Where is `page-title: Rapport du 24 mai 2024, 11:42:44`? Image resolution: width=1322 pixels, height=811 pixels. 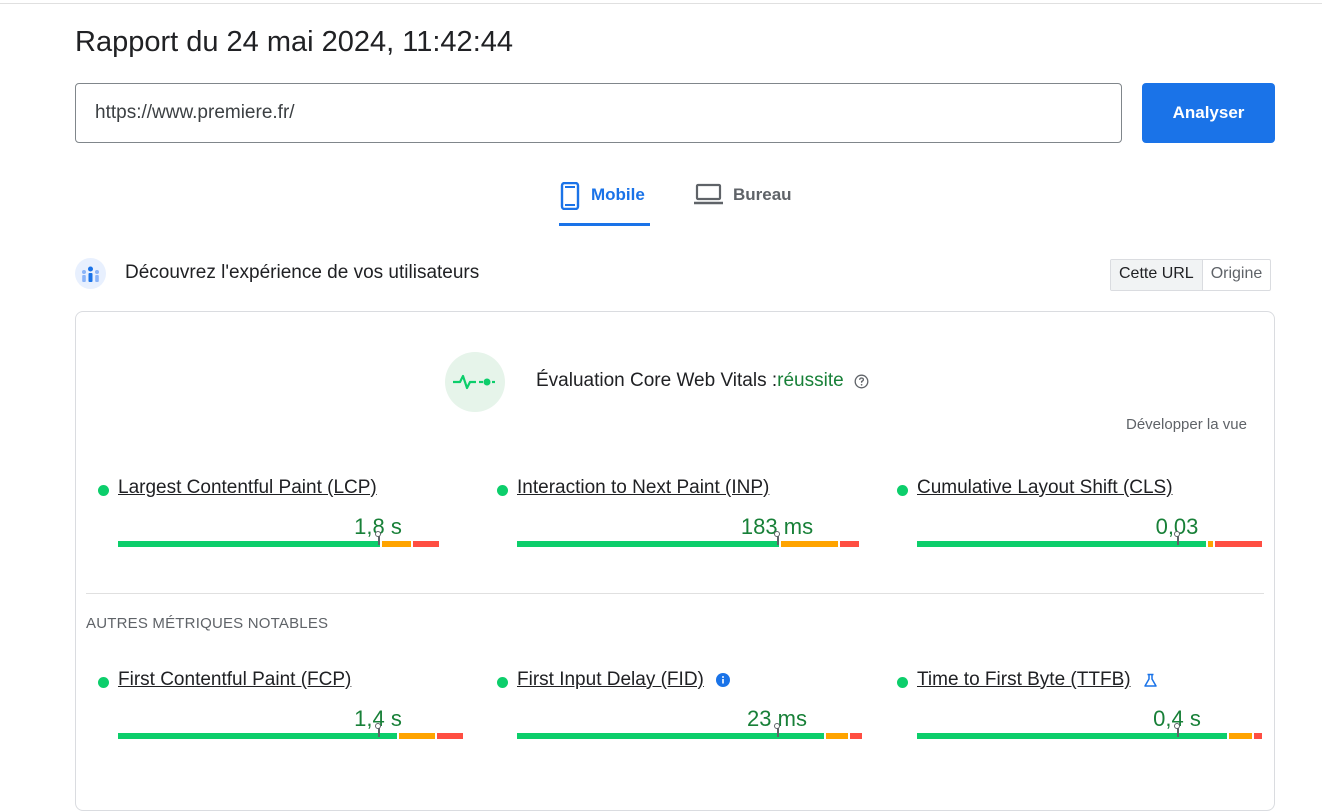
page-title: Rapport du 24 mai 2024, 11:42:44 is located at coordinates (294, 42).